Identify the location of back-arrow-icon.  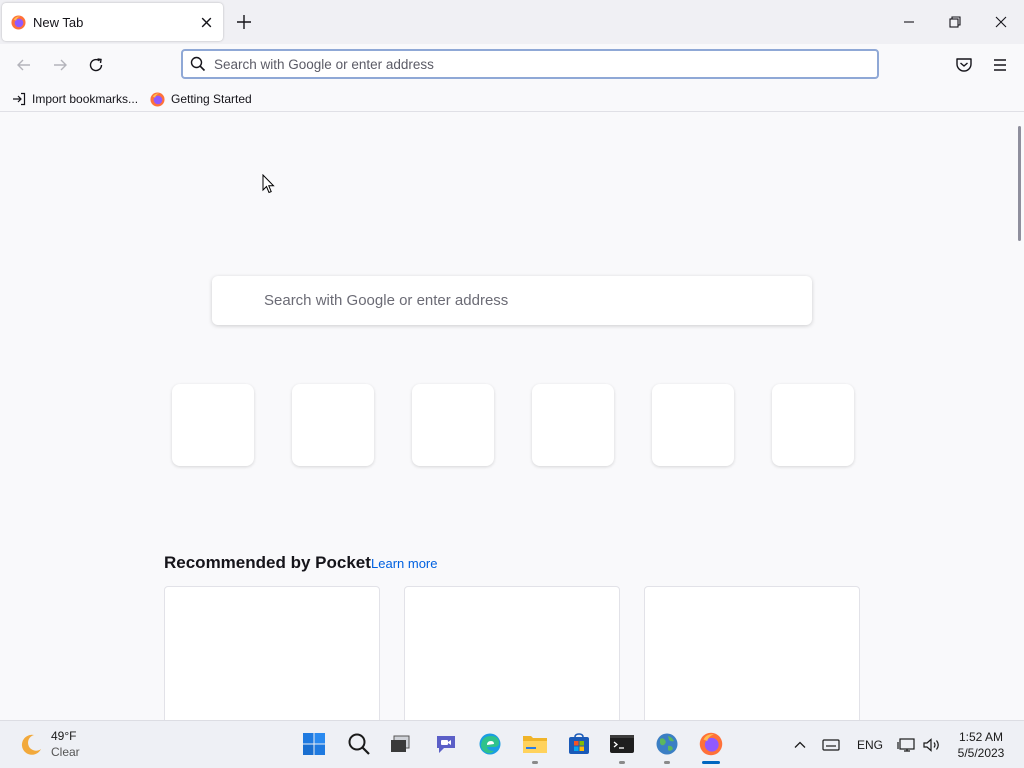
(24, 65).